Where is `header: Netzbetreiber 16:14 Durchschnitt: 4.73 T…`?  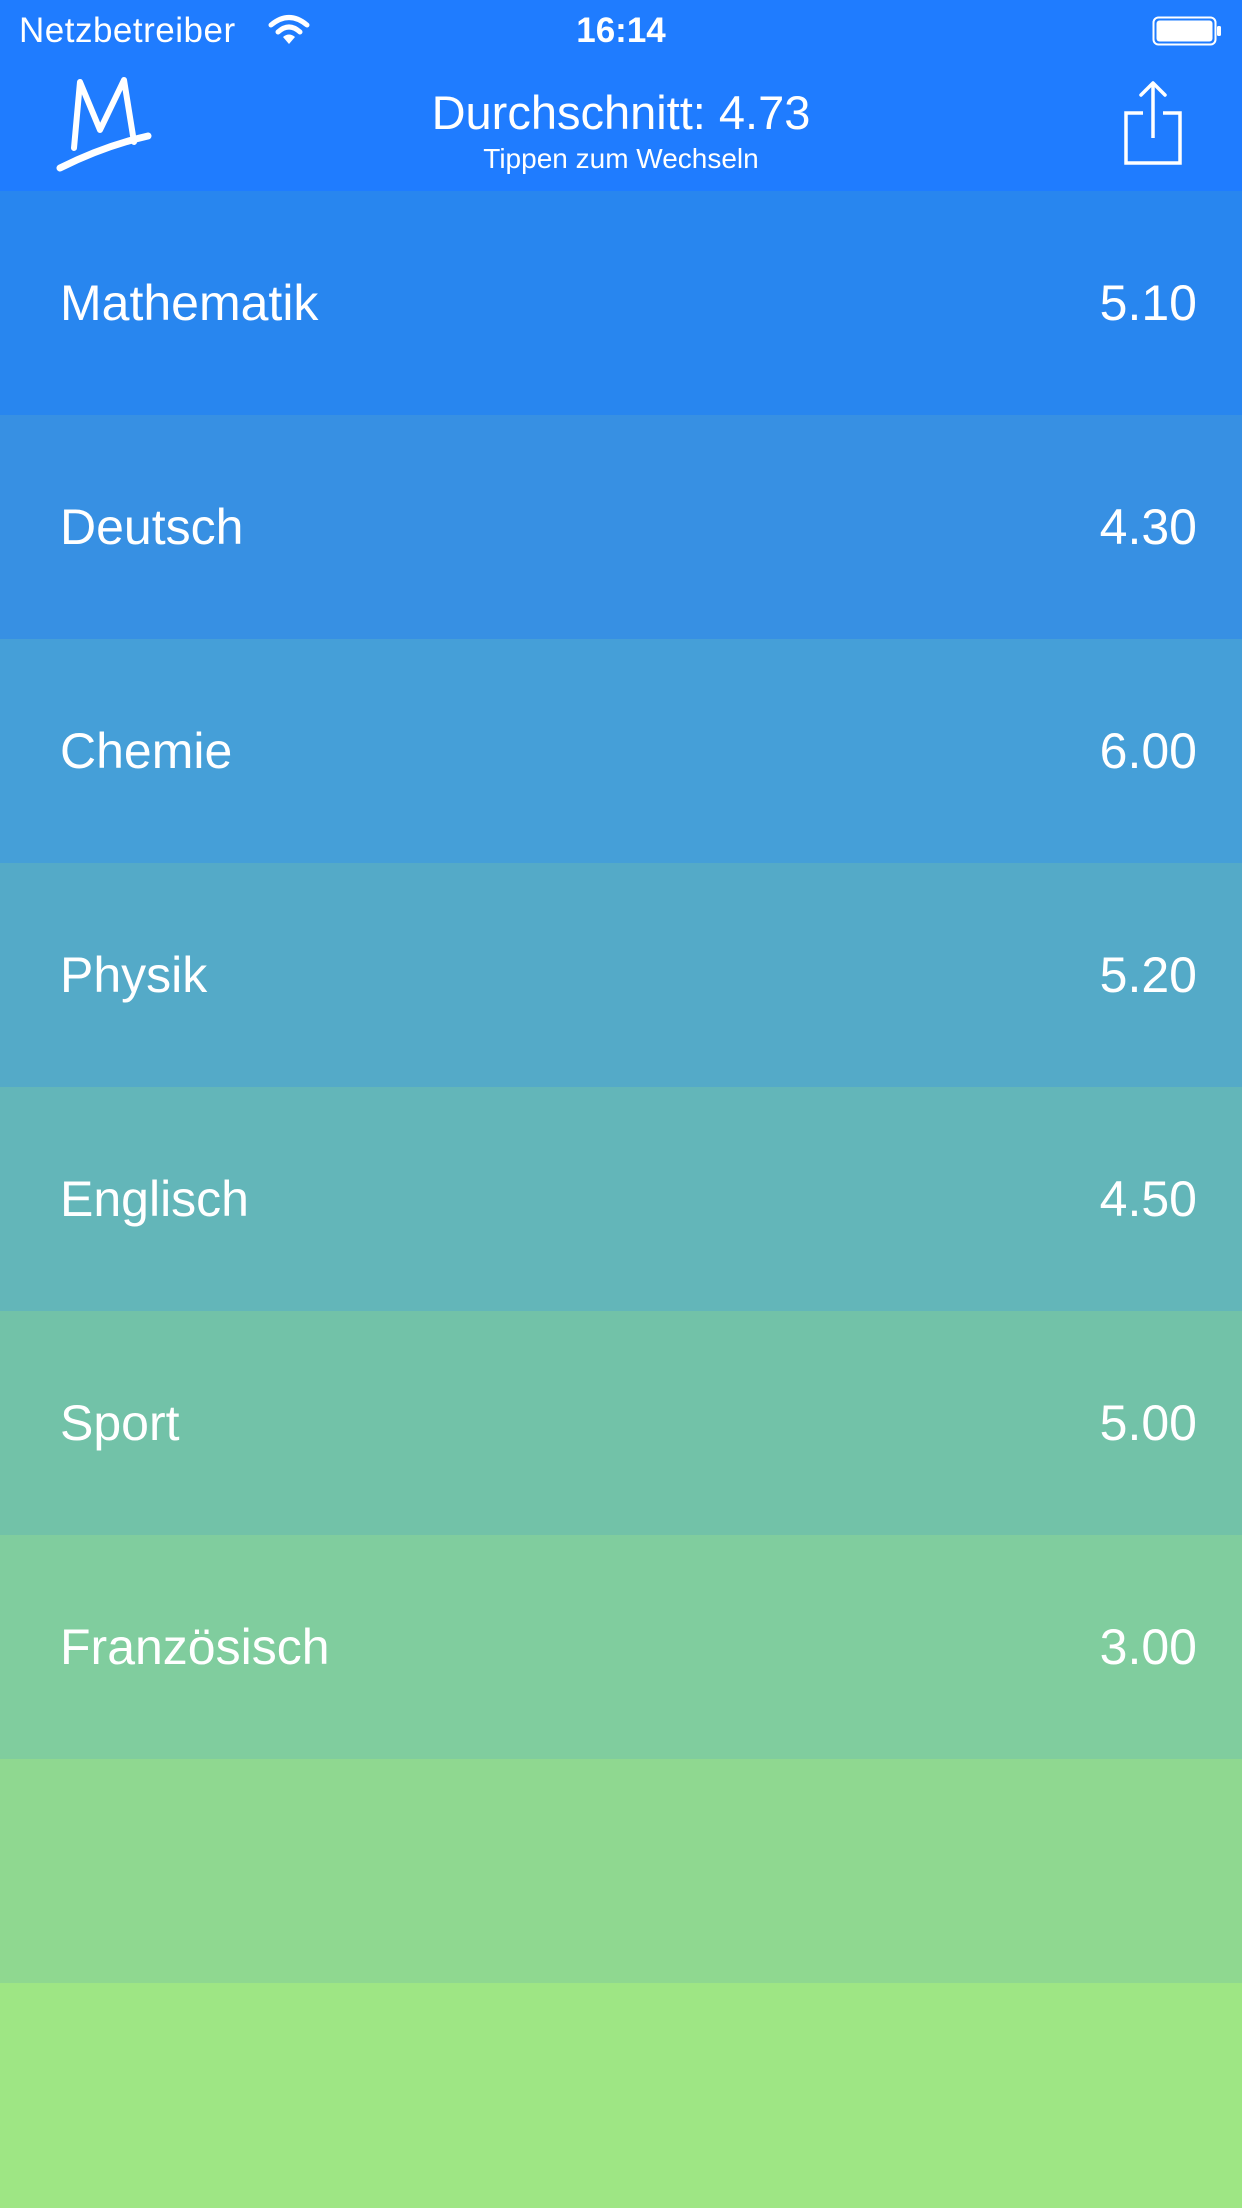 header: Netzbetreiber 16:14 Durchschnitt: 4.73 T… is located at coordinates (621, 95).